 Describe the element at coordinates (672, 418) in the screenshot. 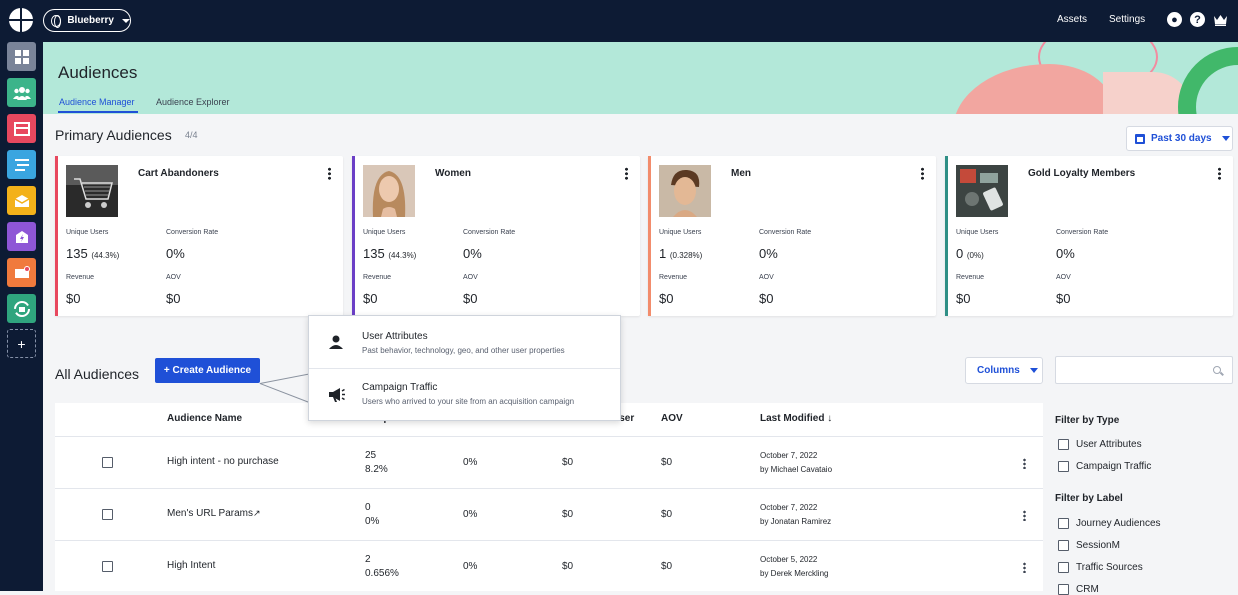

I see `column-header-aov: AOV` at that location.